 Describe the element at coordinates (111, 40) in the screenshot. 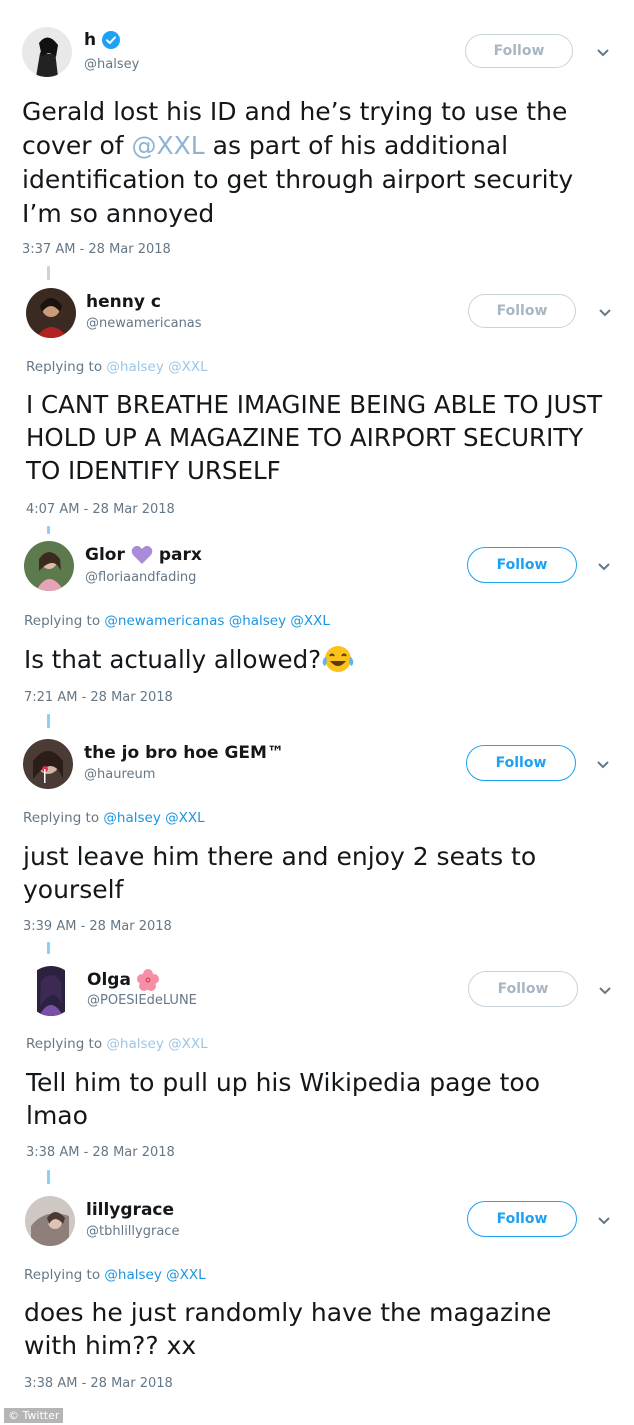

I see `verified-badge-icon` at that location.